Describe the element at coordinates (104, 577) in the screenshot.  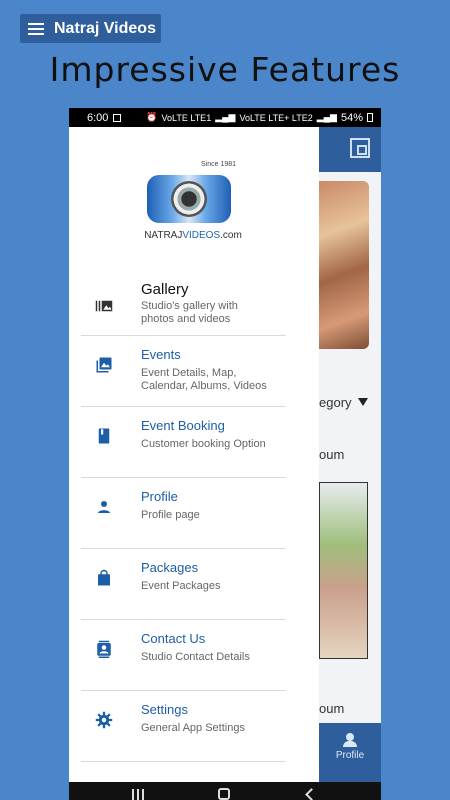
I see `shopping-bag-icon` at that location.